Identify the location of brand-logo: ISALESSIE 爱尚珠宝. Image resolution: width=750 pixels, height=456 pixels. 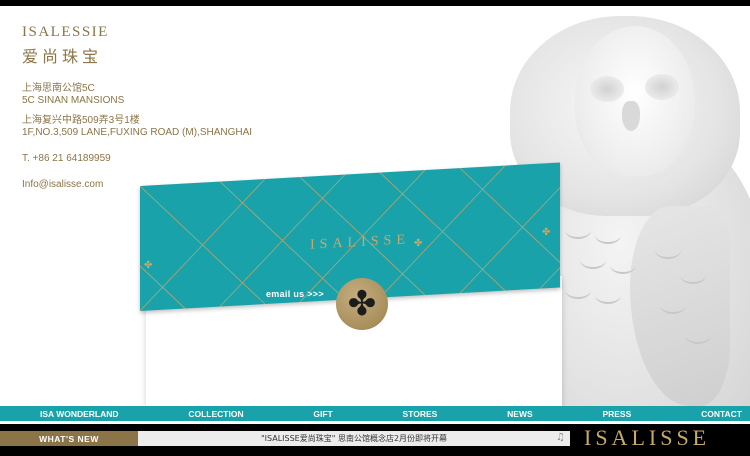
(65, 45).